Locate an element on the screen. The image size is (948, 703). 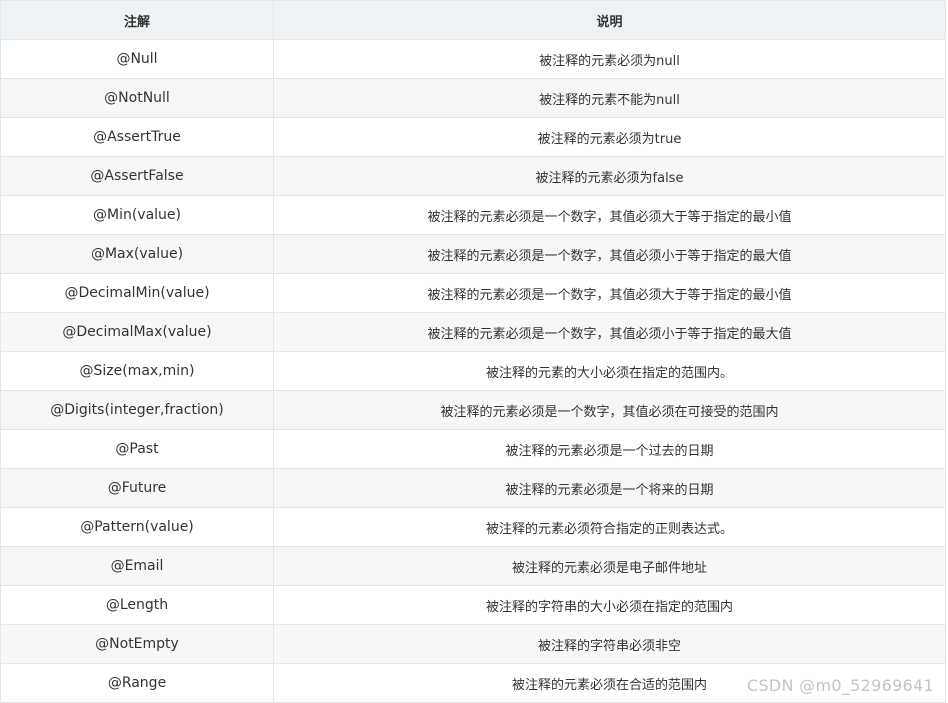
description-cell: 被注释的元素不能为null is located at coordinates (609, 98).